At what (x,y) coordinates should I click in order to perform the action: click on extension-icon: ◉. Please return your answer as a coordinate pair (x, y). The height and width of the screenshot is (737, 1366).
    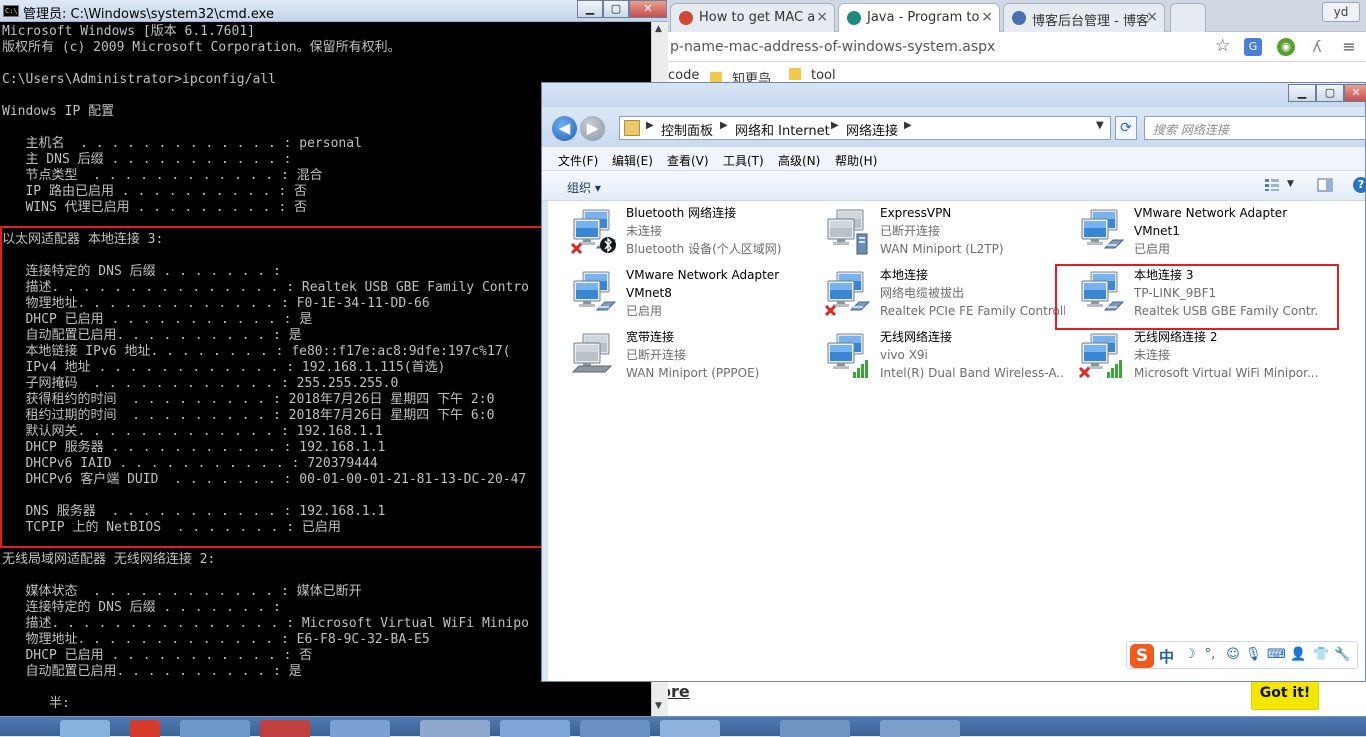
    Looking at the image, I should click on (1286, 47).